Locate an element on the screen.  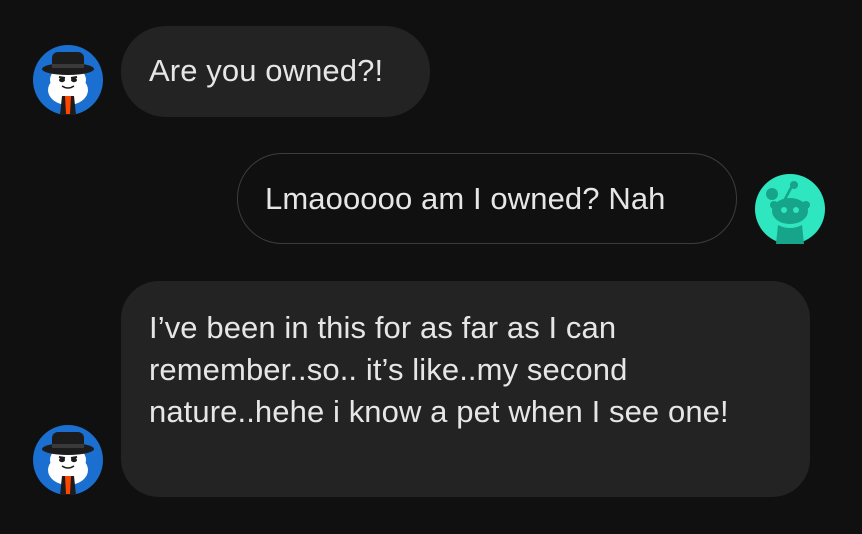
message-bubble: Lmaooooo am I owned? Nah is located at coordinates (487, 198).